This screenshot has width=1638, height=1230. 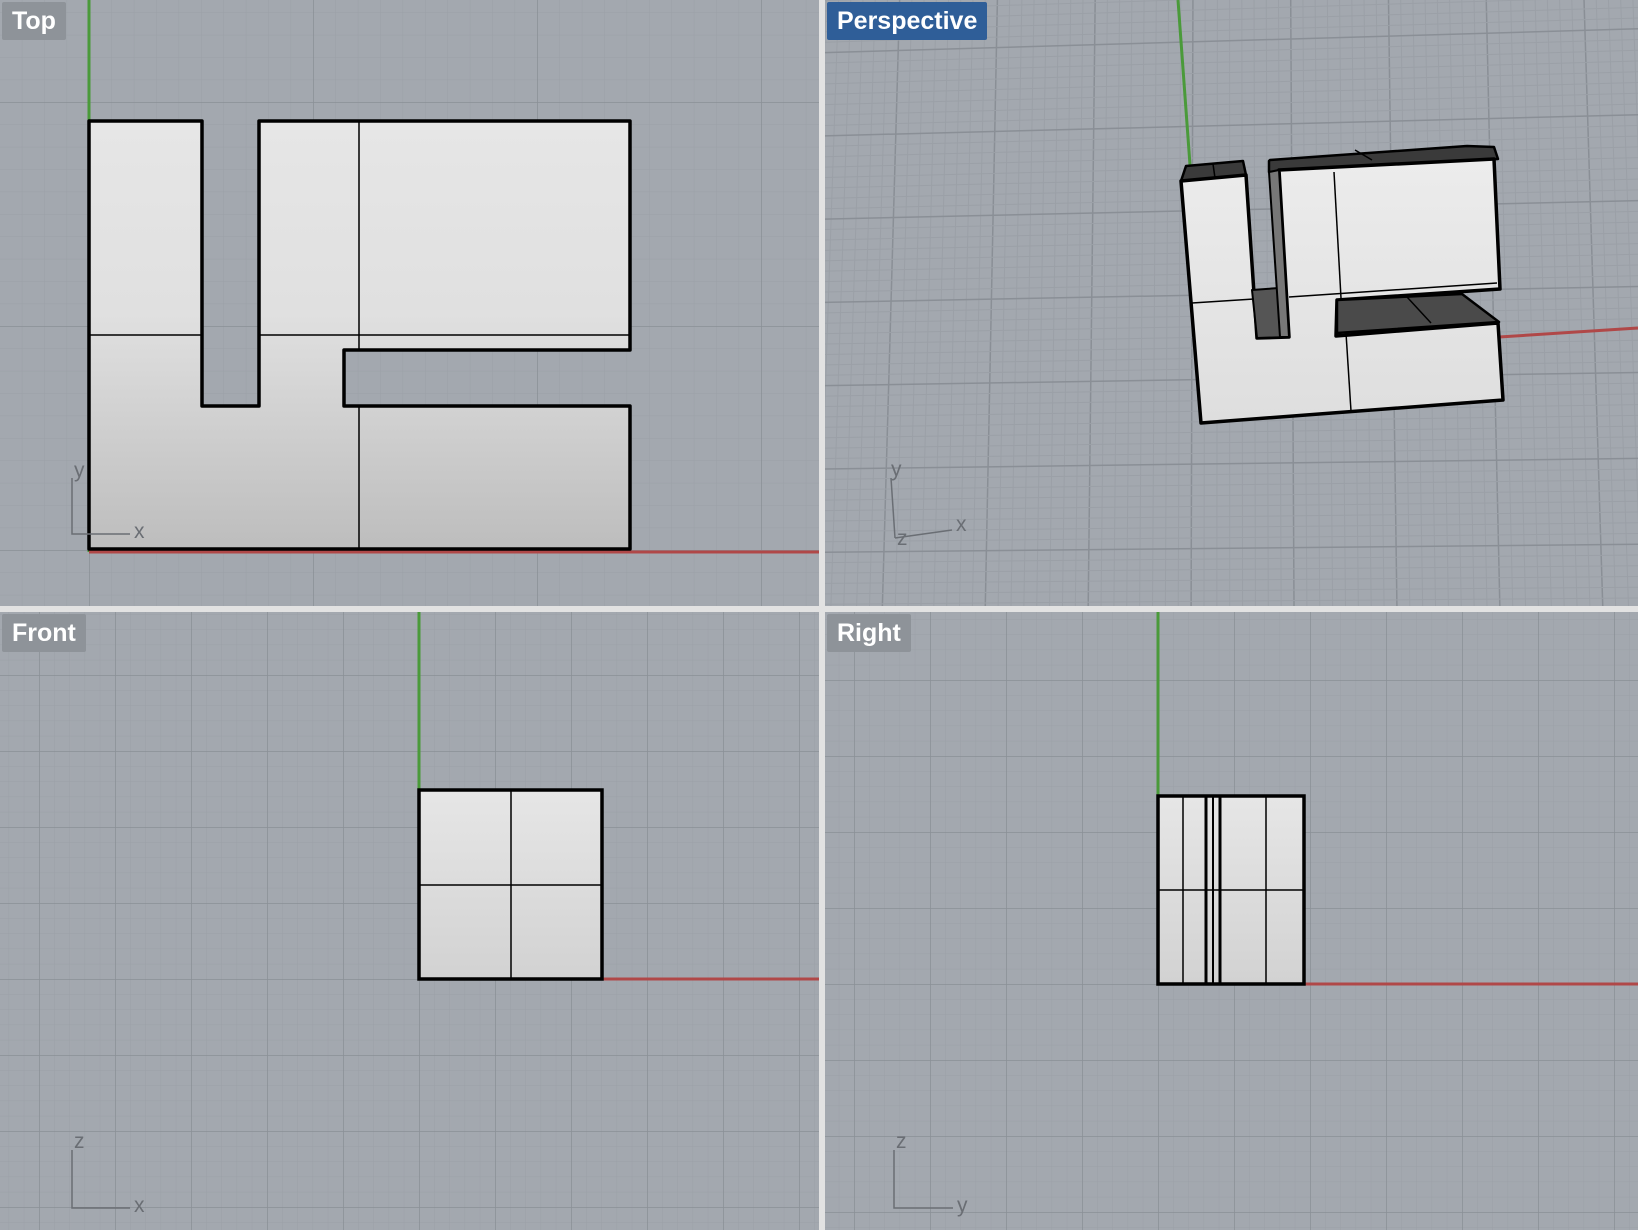 What do you see at coordinates (869, 633) in the screenshot?
I see `viewport-label-right: Right` at bounding box center [869, 633].